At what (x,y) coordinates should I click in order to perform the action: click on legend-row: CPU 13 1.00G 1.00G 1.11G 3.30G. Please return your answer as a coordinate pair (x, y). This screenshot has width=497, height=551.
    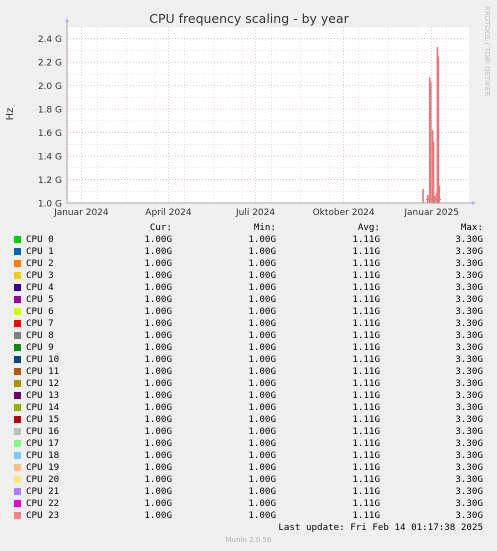
    Looking at the image, I should click on (248, 396).